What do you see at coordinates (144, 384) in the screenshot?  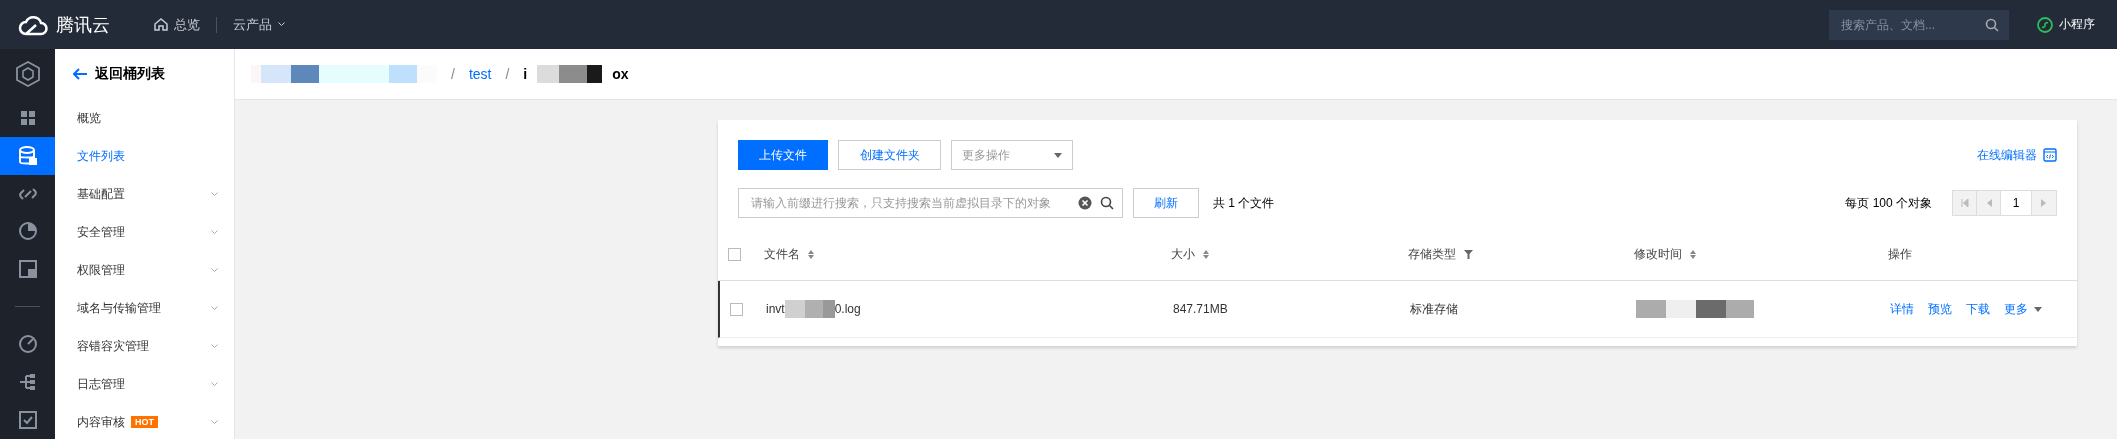 I see `sidebar-item: 日志管理` at bounding box center [144, 384].